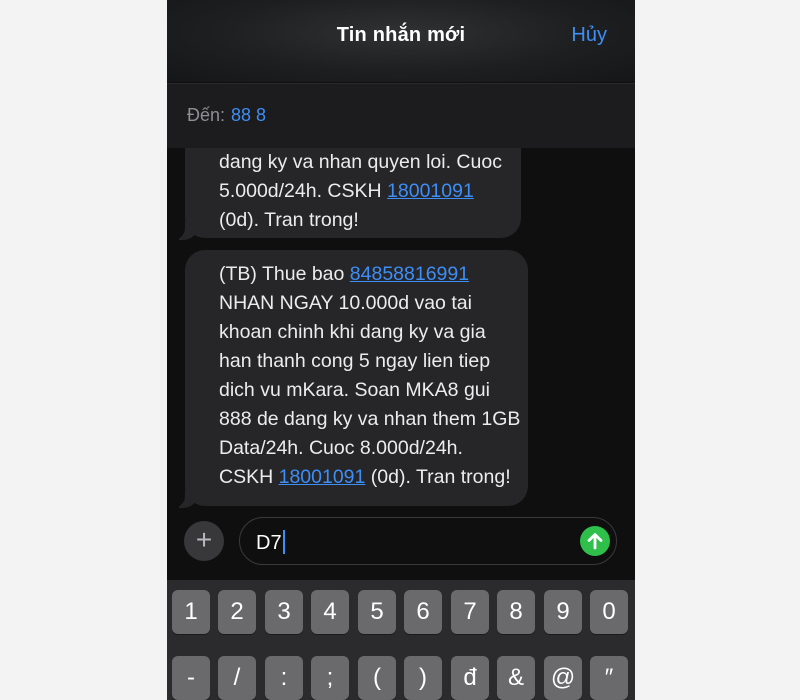 This screenshot has height=700, width=800. What do you see at coordinates (191, 678) in the screenshot?
I see `key-minus: -` at bounding box center [191, 678].